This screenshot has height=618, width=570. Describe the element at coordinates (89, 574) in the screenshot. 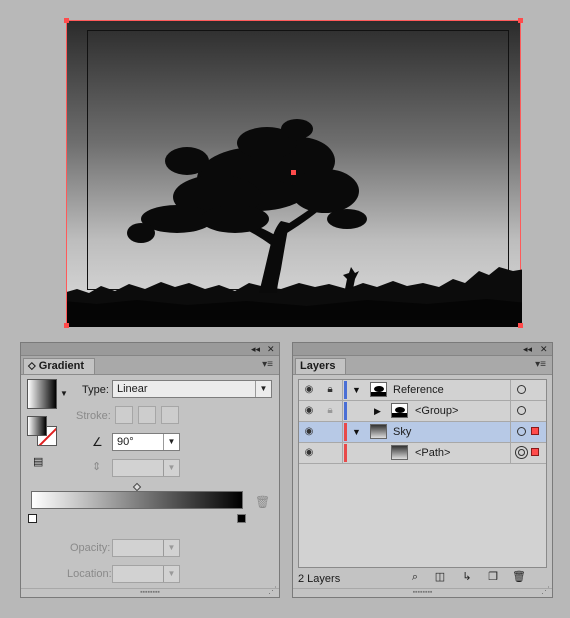

I see `location-label: Location:` at that location.